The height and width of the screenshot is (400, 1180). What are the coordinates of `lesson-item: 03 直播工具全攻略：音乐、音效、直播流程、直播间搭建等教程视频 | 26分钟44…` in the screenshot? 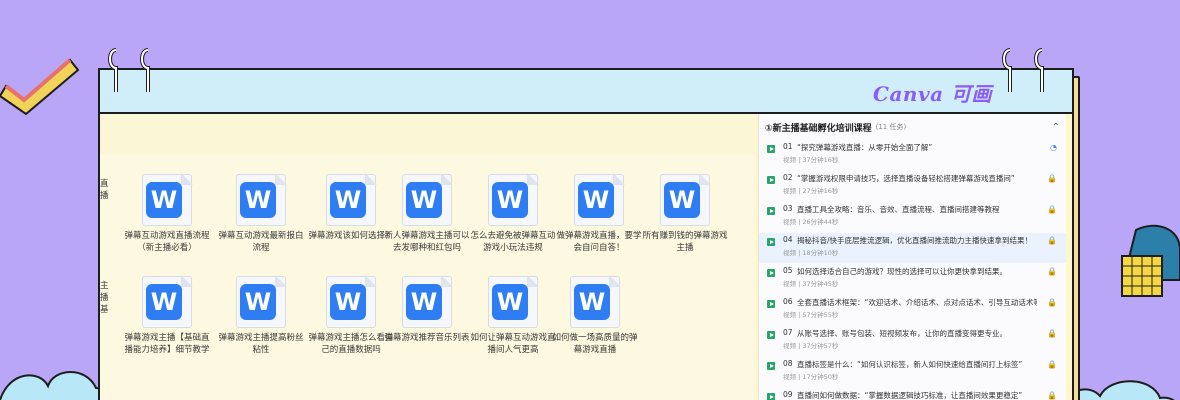 It's located at (912, 217).